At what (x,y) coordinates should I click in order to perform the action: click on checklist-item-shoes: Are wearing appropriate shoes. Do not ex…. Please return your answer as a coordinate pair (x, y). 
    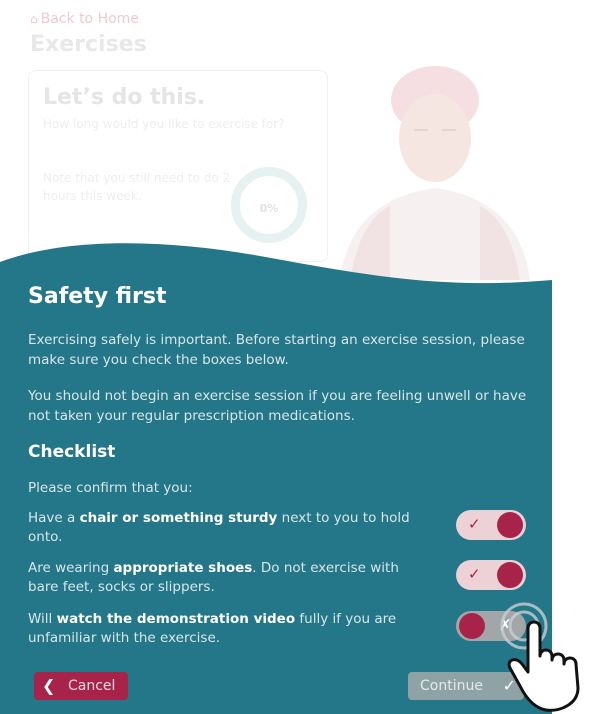
    Looking at the image, I should click on (213, 577).